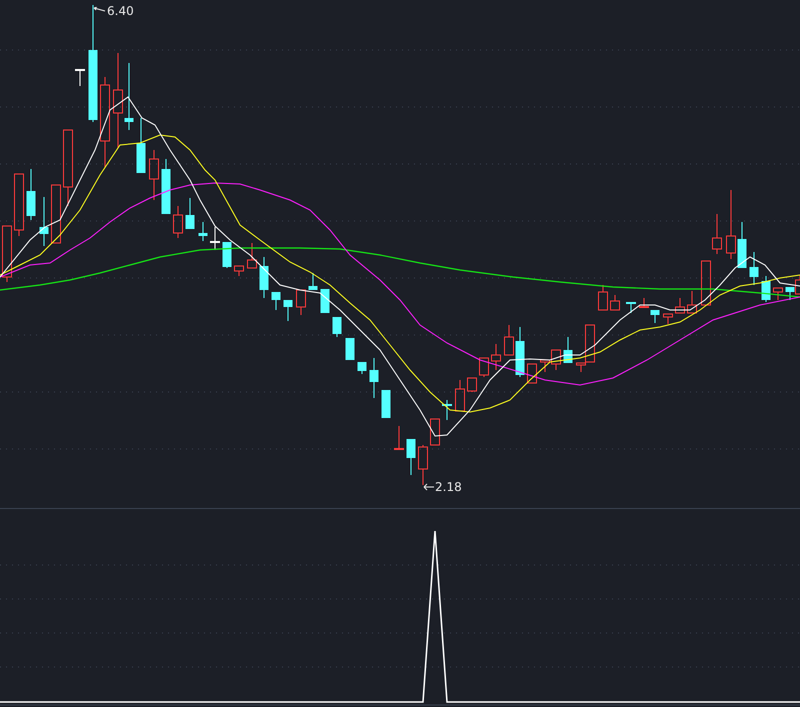 Image resolution: width=800 pixels, height=707 pixels. Describe the element at coordinates (448, 487) in the screenshot. I see `low-price-label: 2.18` at that location.